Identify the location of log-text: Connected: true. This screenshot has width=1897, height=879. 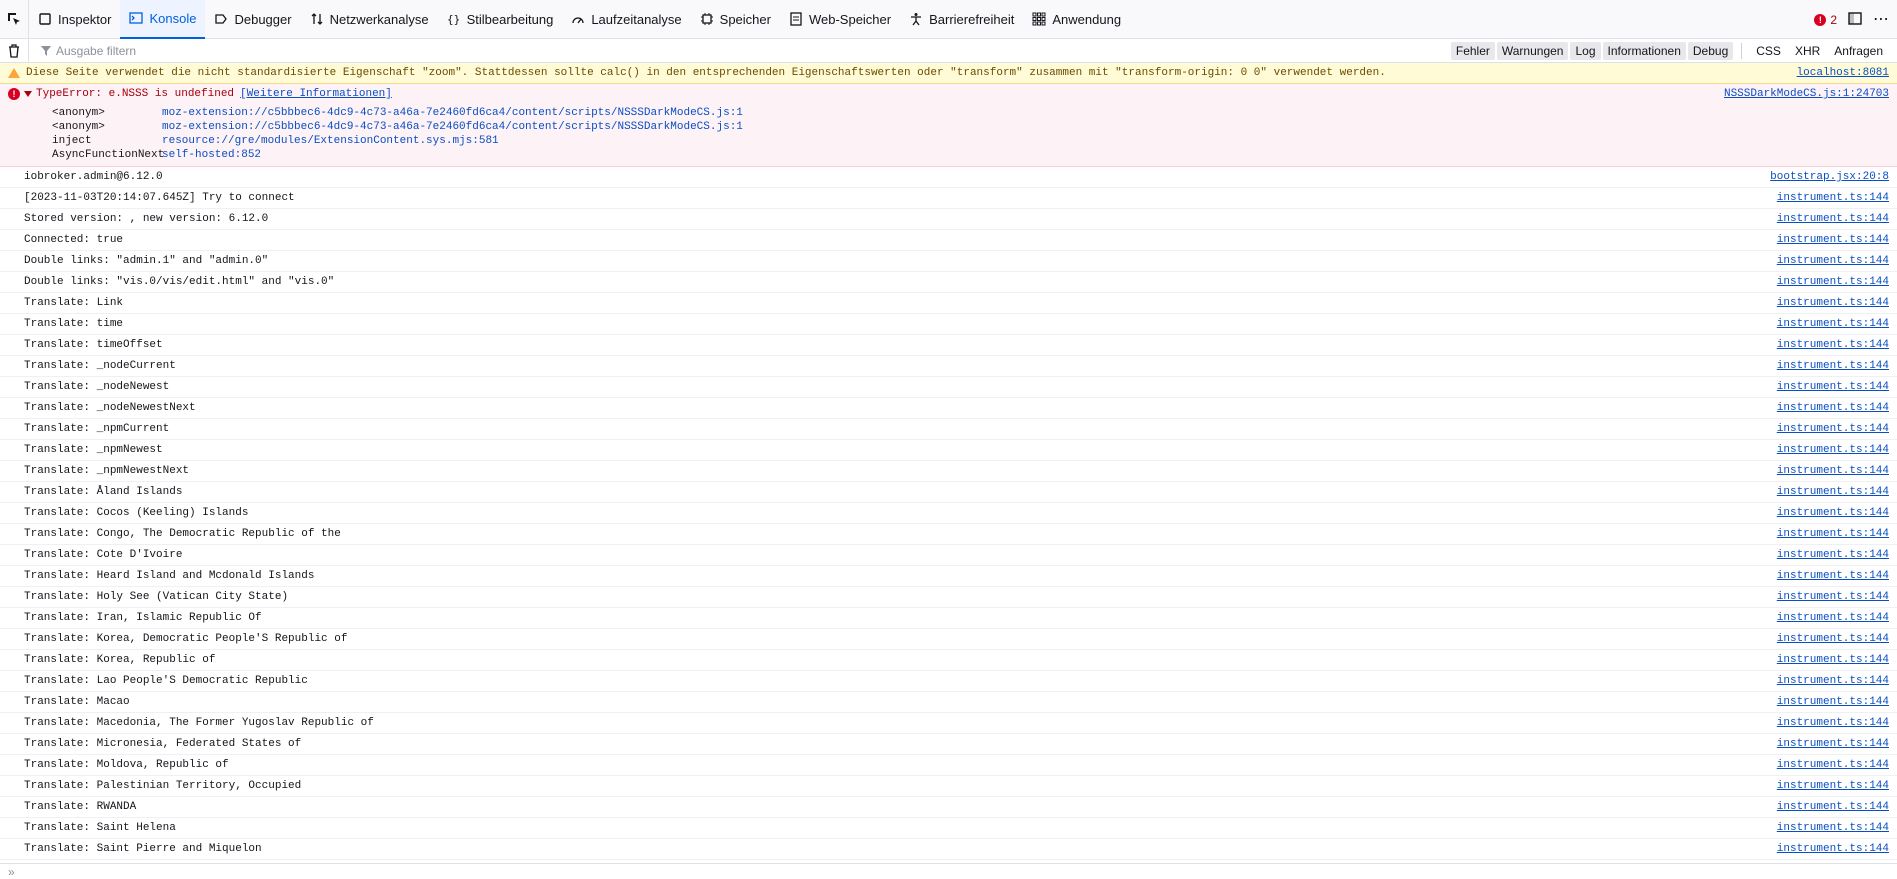
(74, 240).